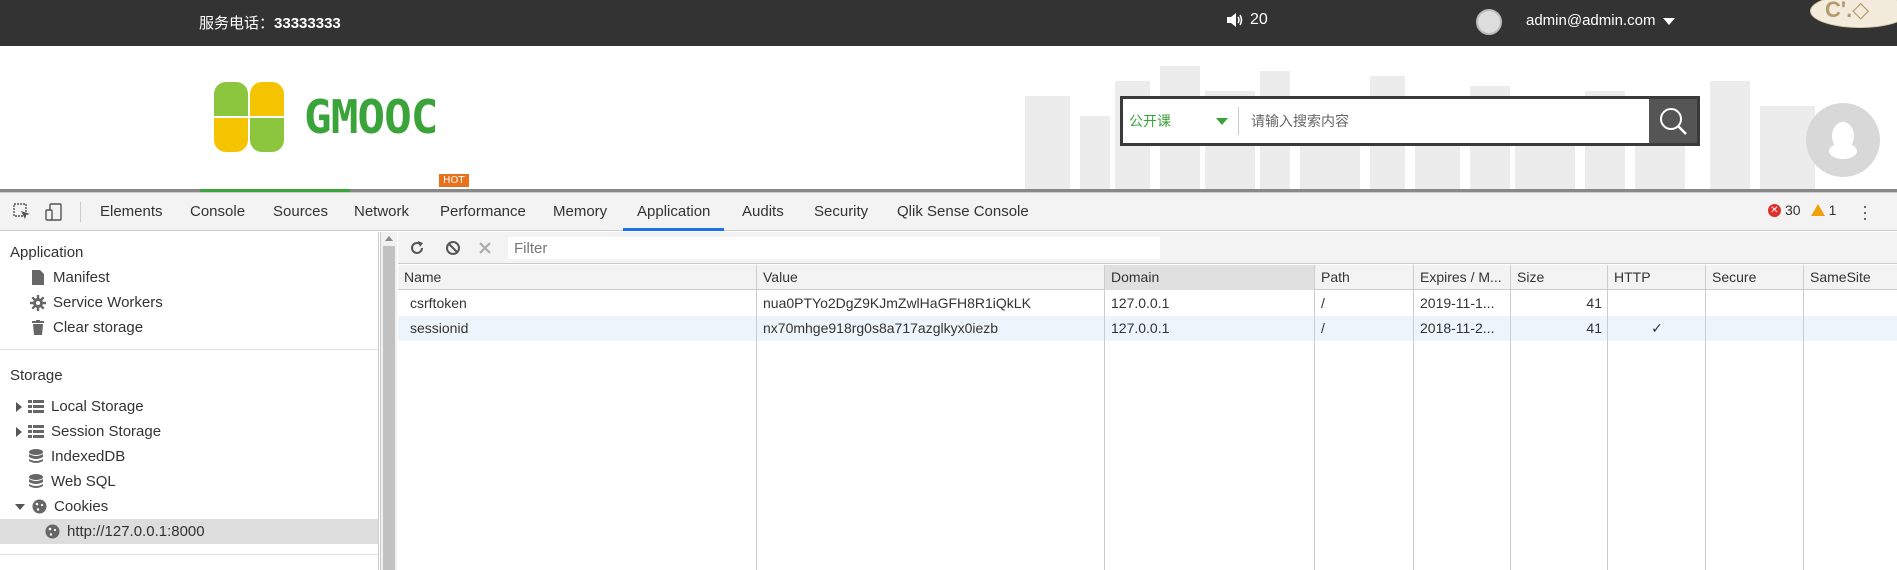  I want to click on sidebar-item-label: Clear storage, so click(98, 327).